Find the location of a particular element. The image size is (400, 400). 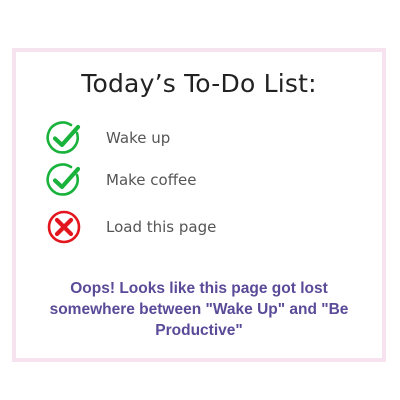

todo-item-label: Make coffee is located at coordinates (151, 180).